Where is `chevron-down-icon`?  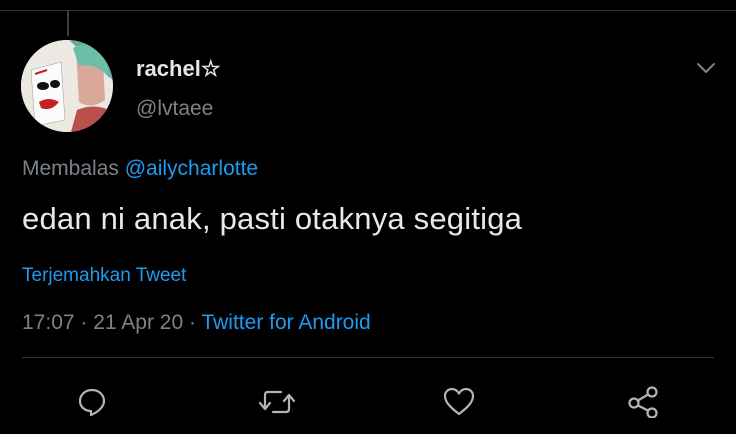 chevron-down-icon is located at coordinates (706, 68).